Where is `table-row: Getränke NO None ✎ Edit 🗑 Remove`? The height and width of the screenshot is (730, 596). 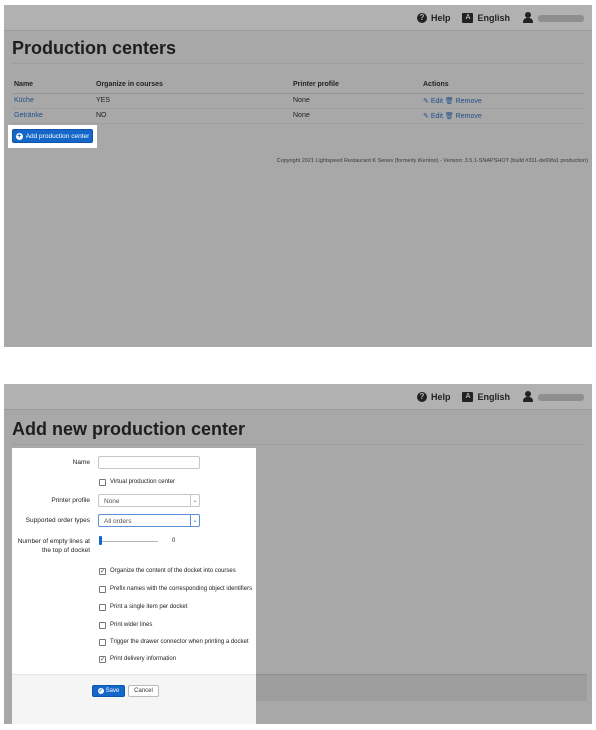
table-row: Getränke NO None ✎ Edit 🗑 Remove is located at coordinates (298, 116).